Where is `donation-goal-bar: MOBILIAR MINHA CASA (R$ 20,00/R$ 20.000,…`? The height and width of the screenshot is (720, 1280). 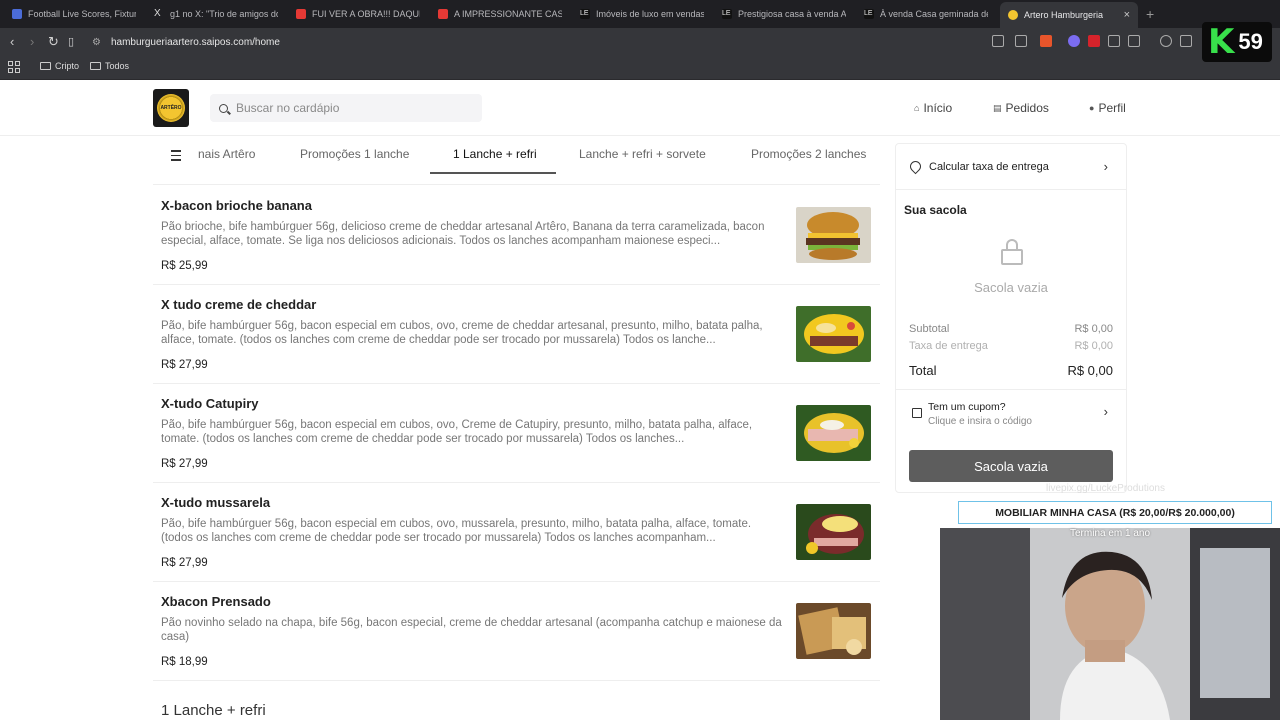
donation-goal-bar: MOBILIAR MINHA CASA (R$ 20,00/R$ 20.000,… is located at coordinates (1115, 512).